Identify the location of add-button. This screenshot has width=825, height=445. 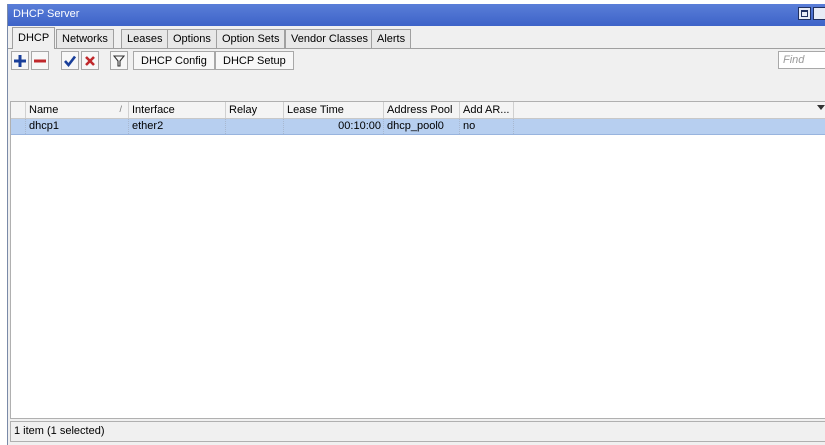
(20, 60).